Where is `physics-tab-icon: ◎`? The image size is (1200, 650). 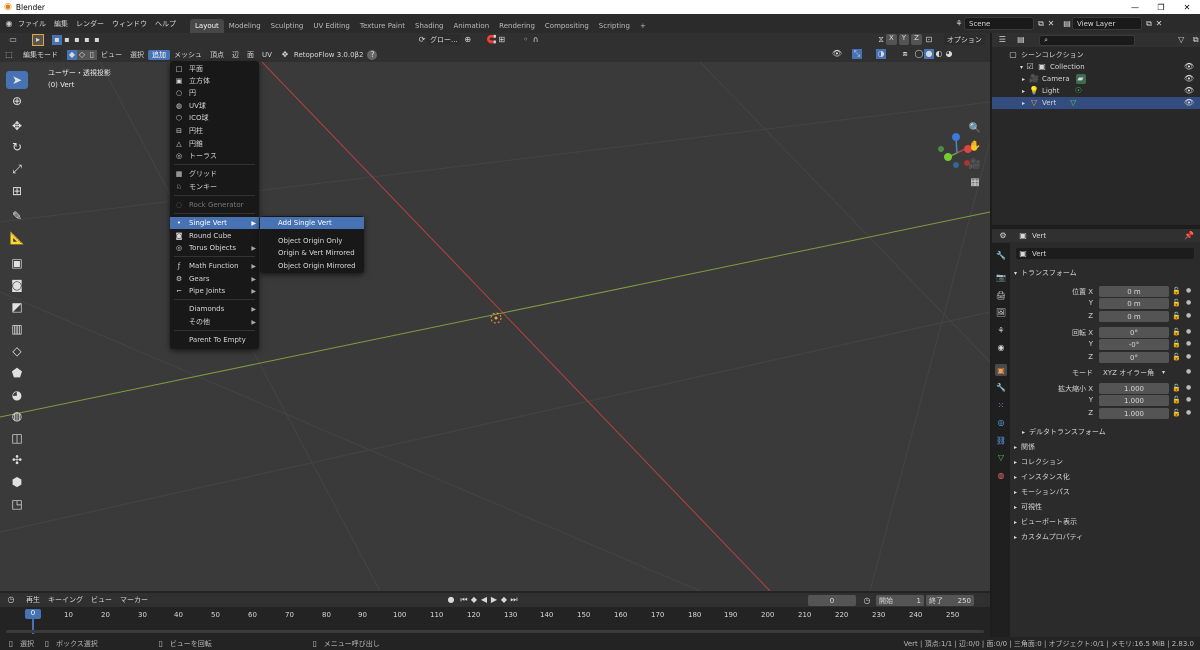
physics-tab-icon: ◎ is located at coordinates (1001, 422).